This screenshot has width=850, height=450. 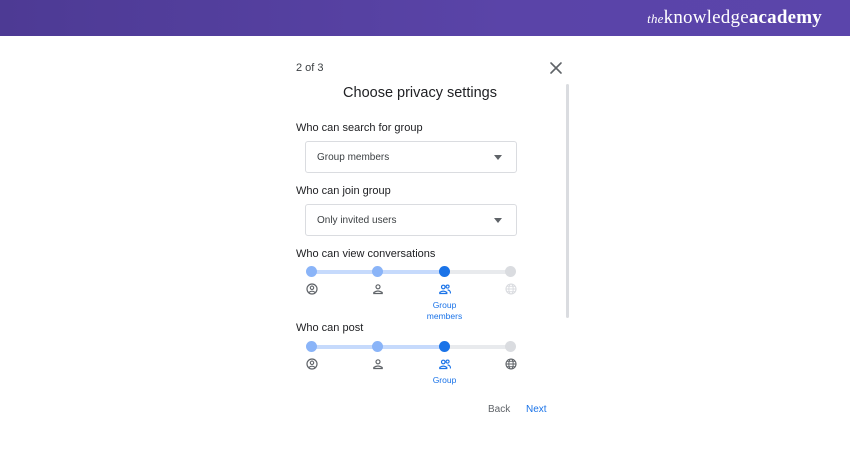 I want to click on search-label: Who can search for group, so click(x=359, y=128).